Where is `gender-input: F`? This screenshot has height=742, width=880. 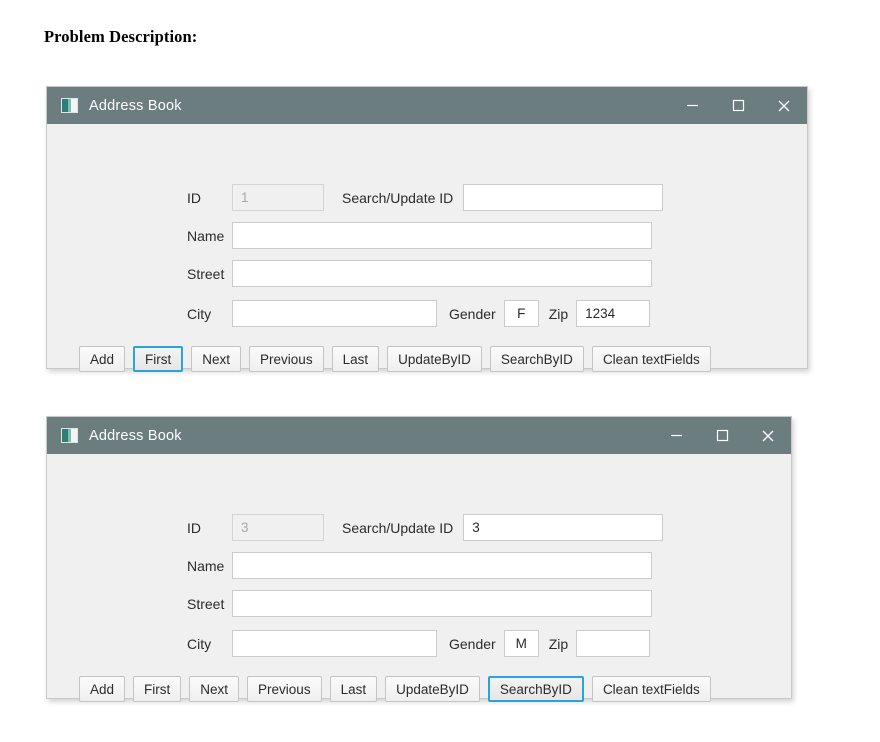 gender-input: F is located at coordinates (521, 313).